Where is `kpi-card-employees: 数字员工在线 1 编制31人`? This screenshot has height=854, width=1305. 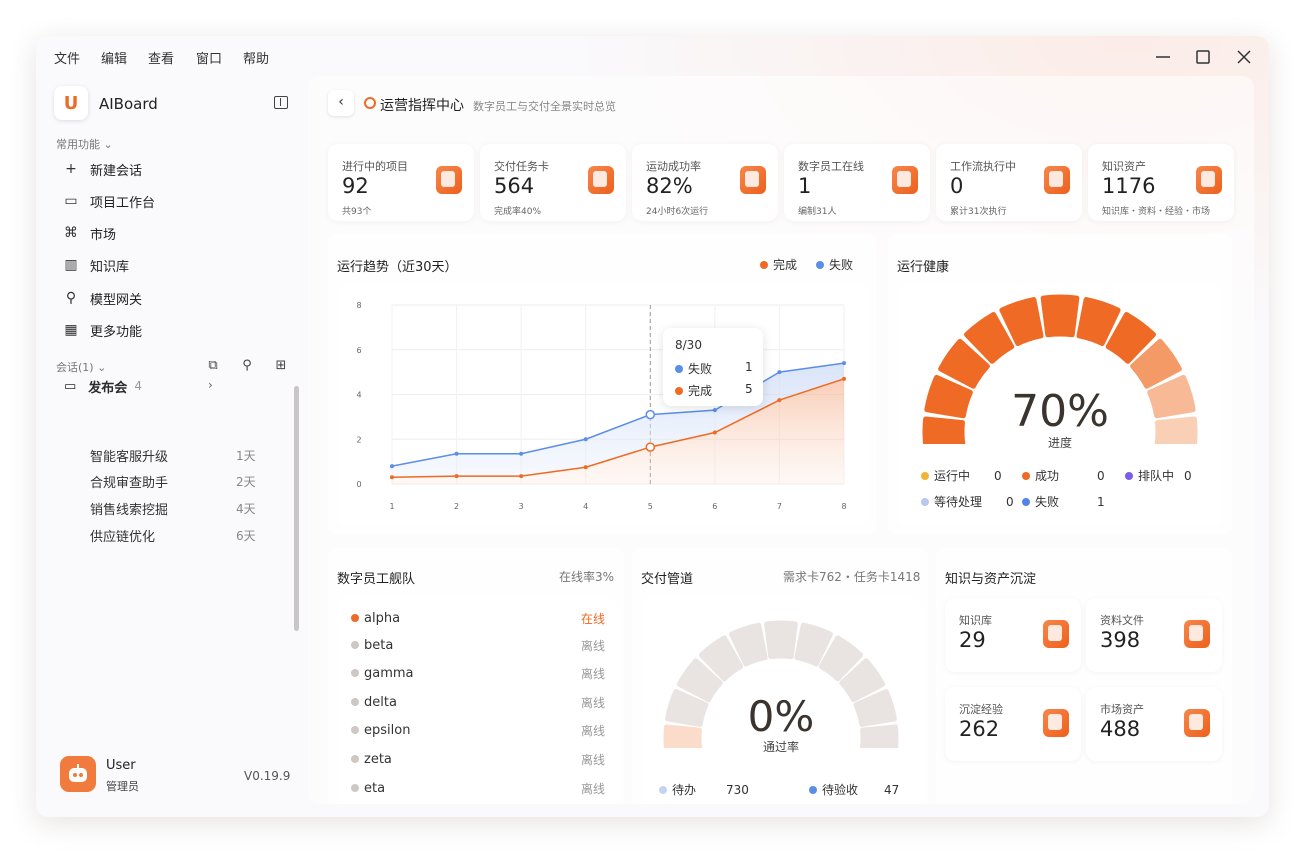 kpi-card-employees: 数字员工在线 1 编制31人 is located at coordinates (857, 182).